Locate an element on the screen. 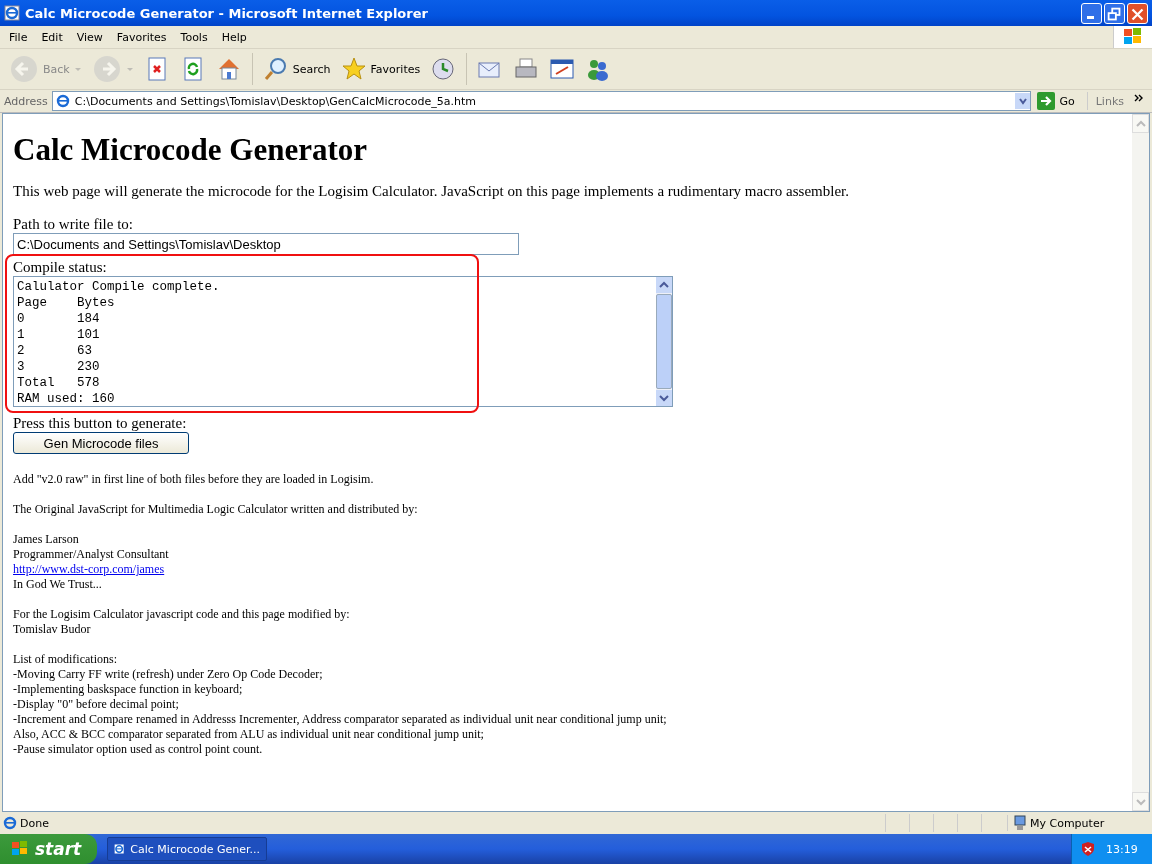  address-label: Address is located at coordinates (26, 101).